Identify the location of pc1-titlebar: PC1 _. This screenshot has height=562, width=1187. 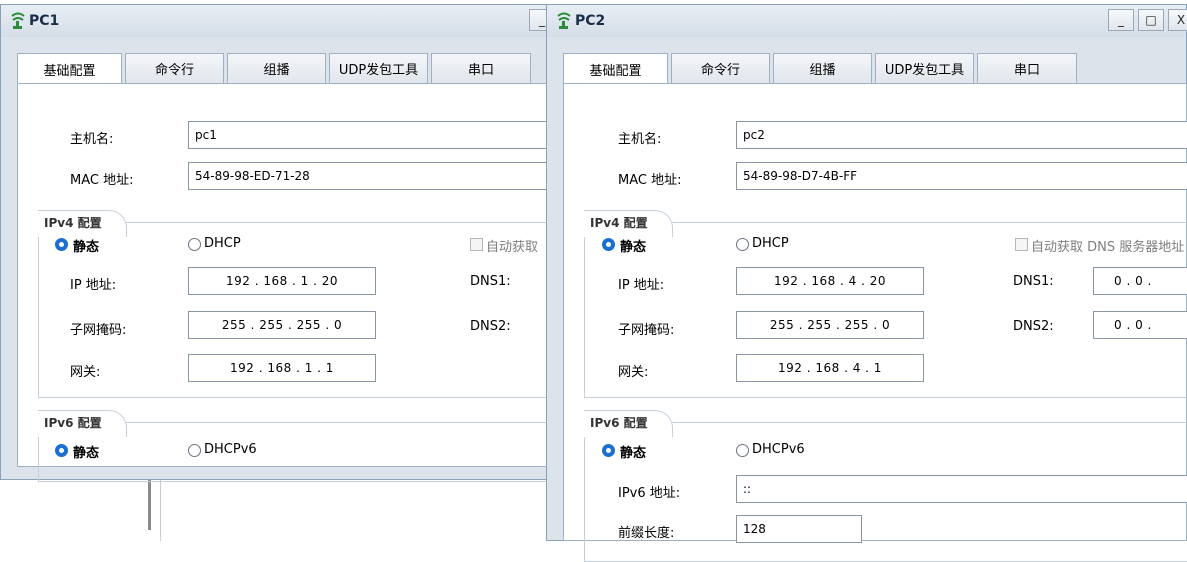
(280, 21).